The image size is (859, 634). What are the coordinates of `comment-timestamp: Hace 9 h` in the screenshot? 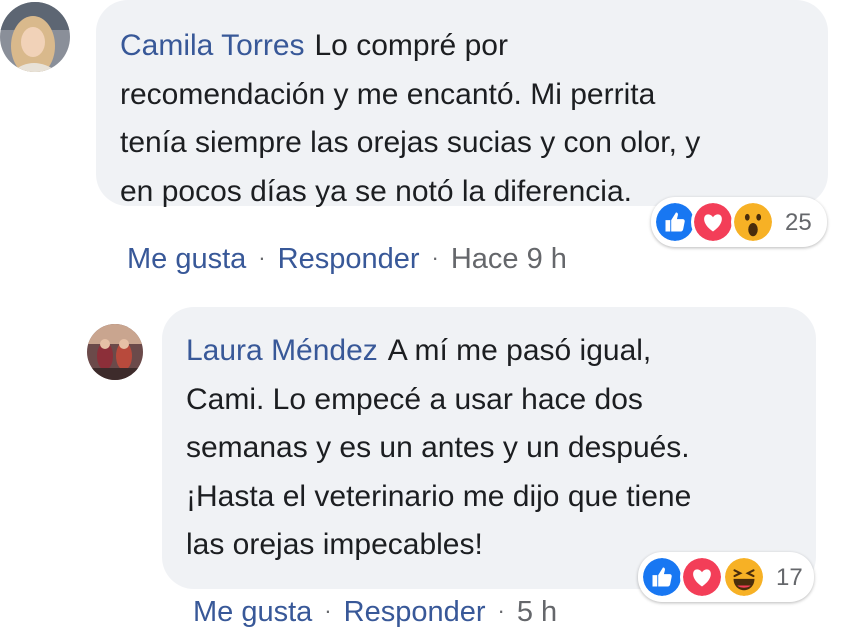 It's located at (509, 259).